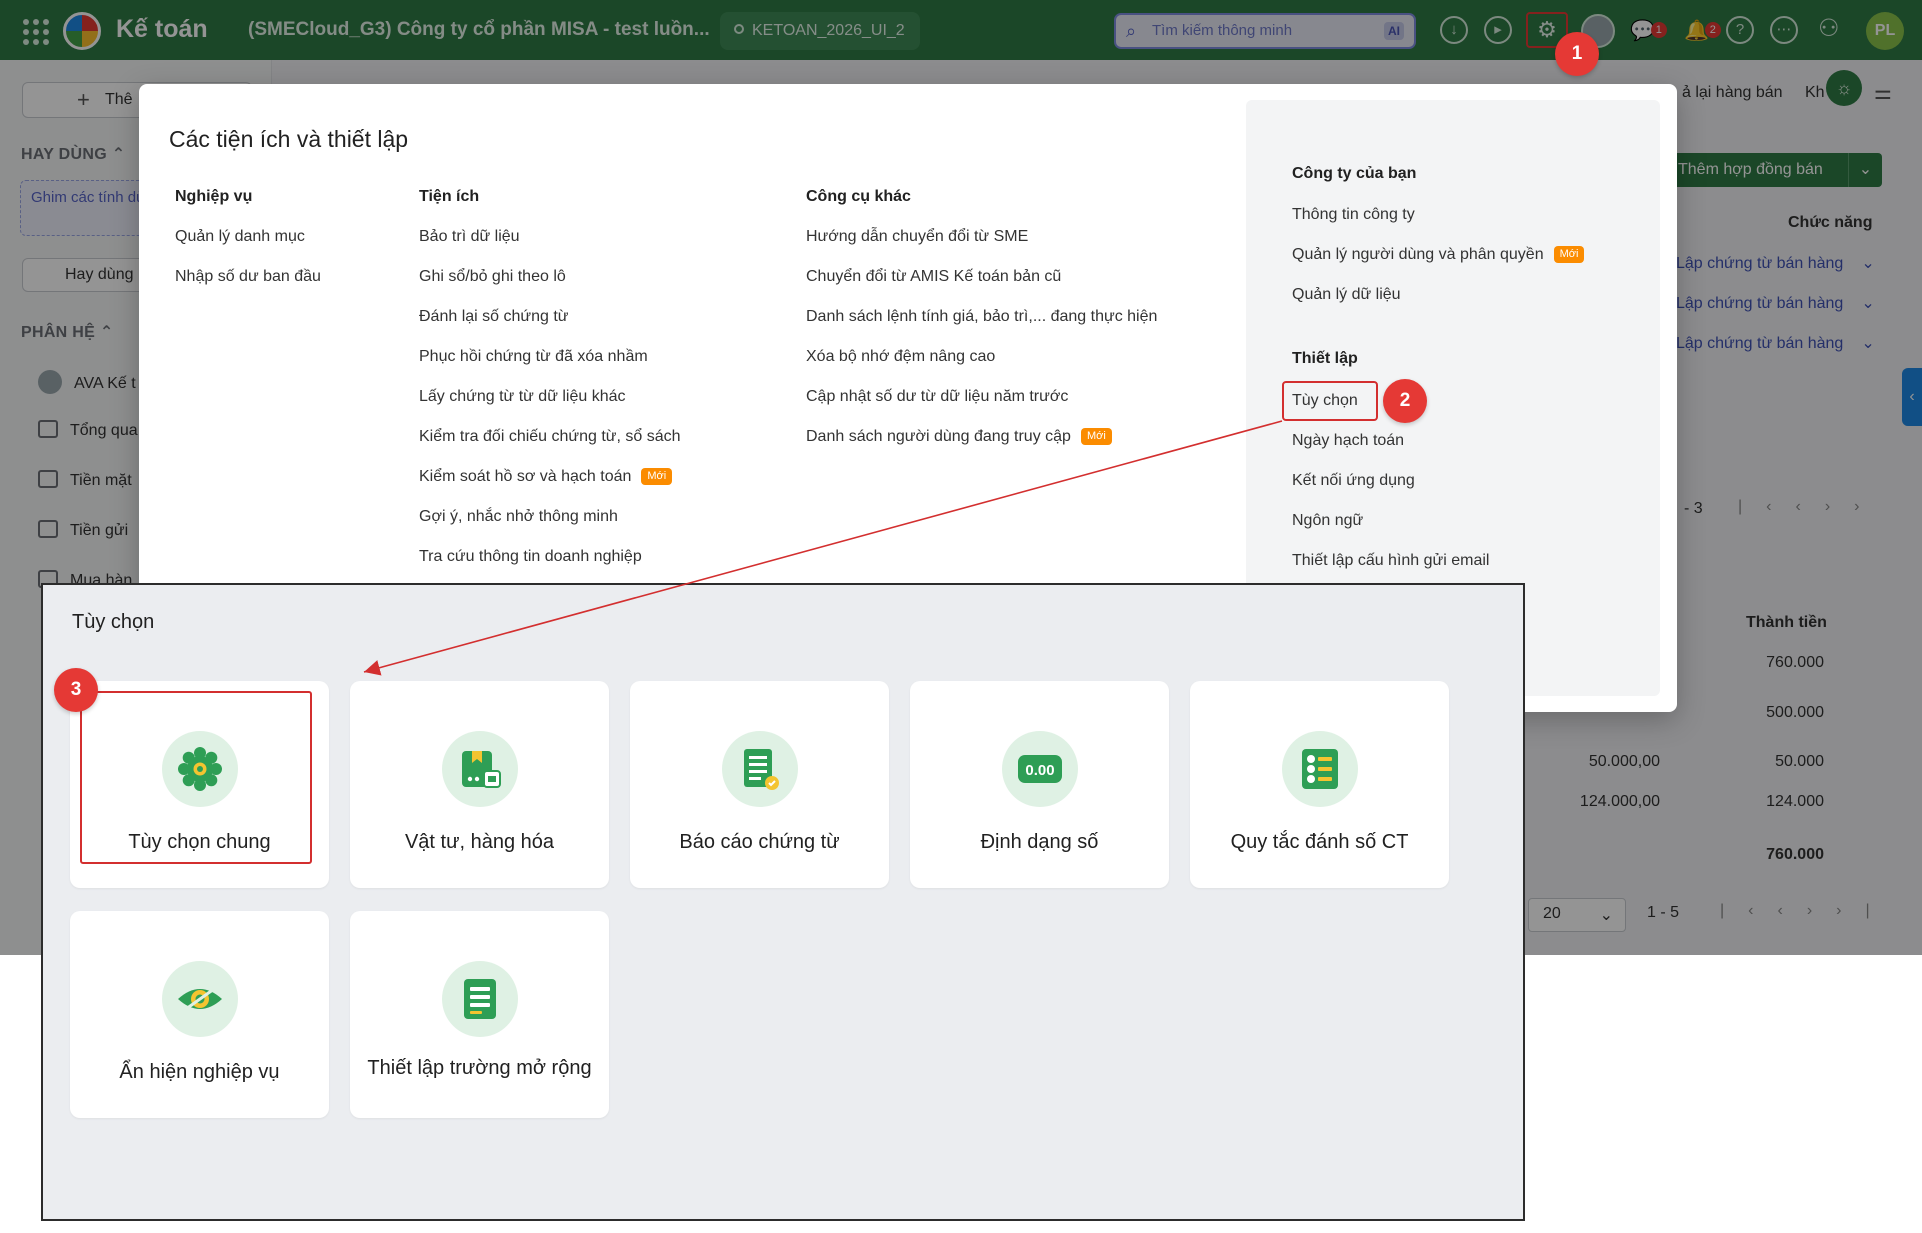 This screenshot has width=1922, height=1233. I want to click on menu-item-import-other: Lấy chứng từ từ dữ liệu khác, so click(522, 397).